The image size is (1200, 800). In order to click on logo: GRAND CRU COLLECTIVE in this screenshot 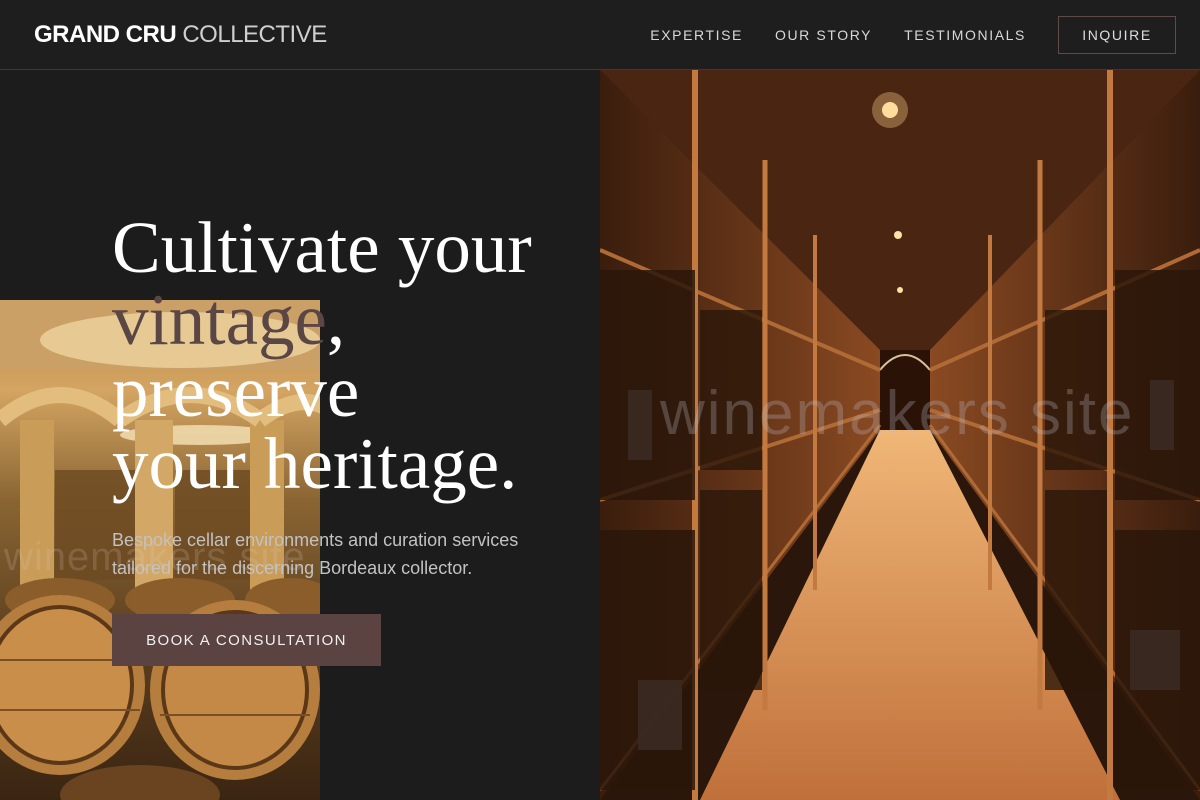, I will do `click(180, 35)`.